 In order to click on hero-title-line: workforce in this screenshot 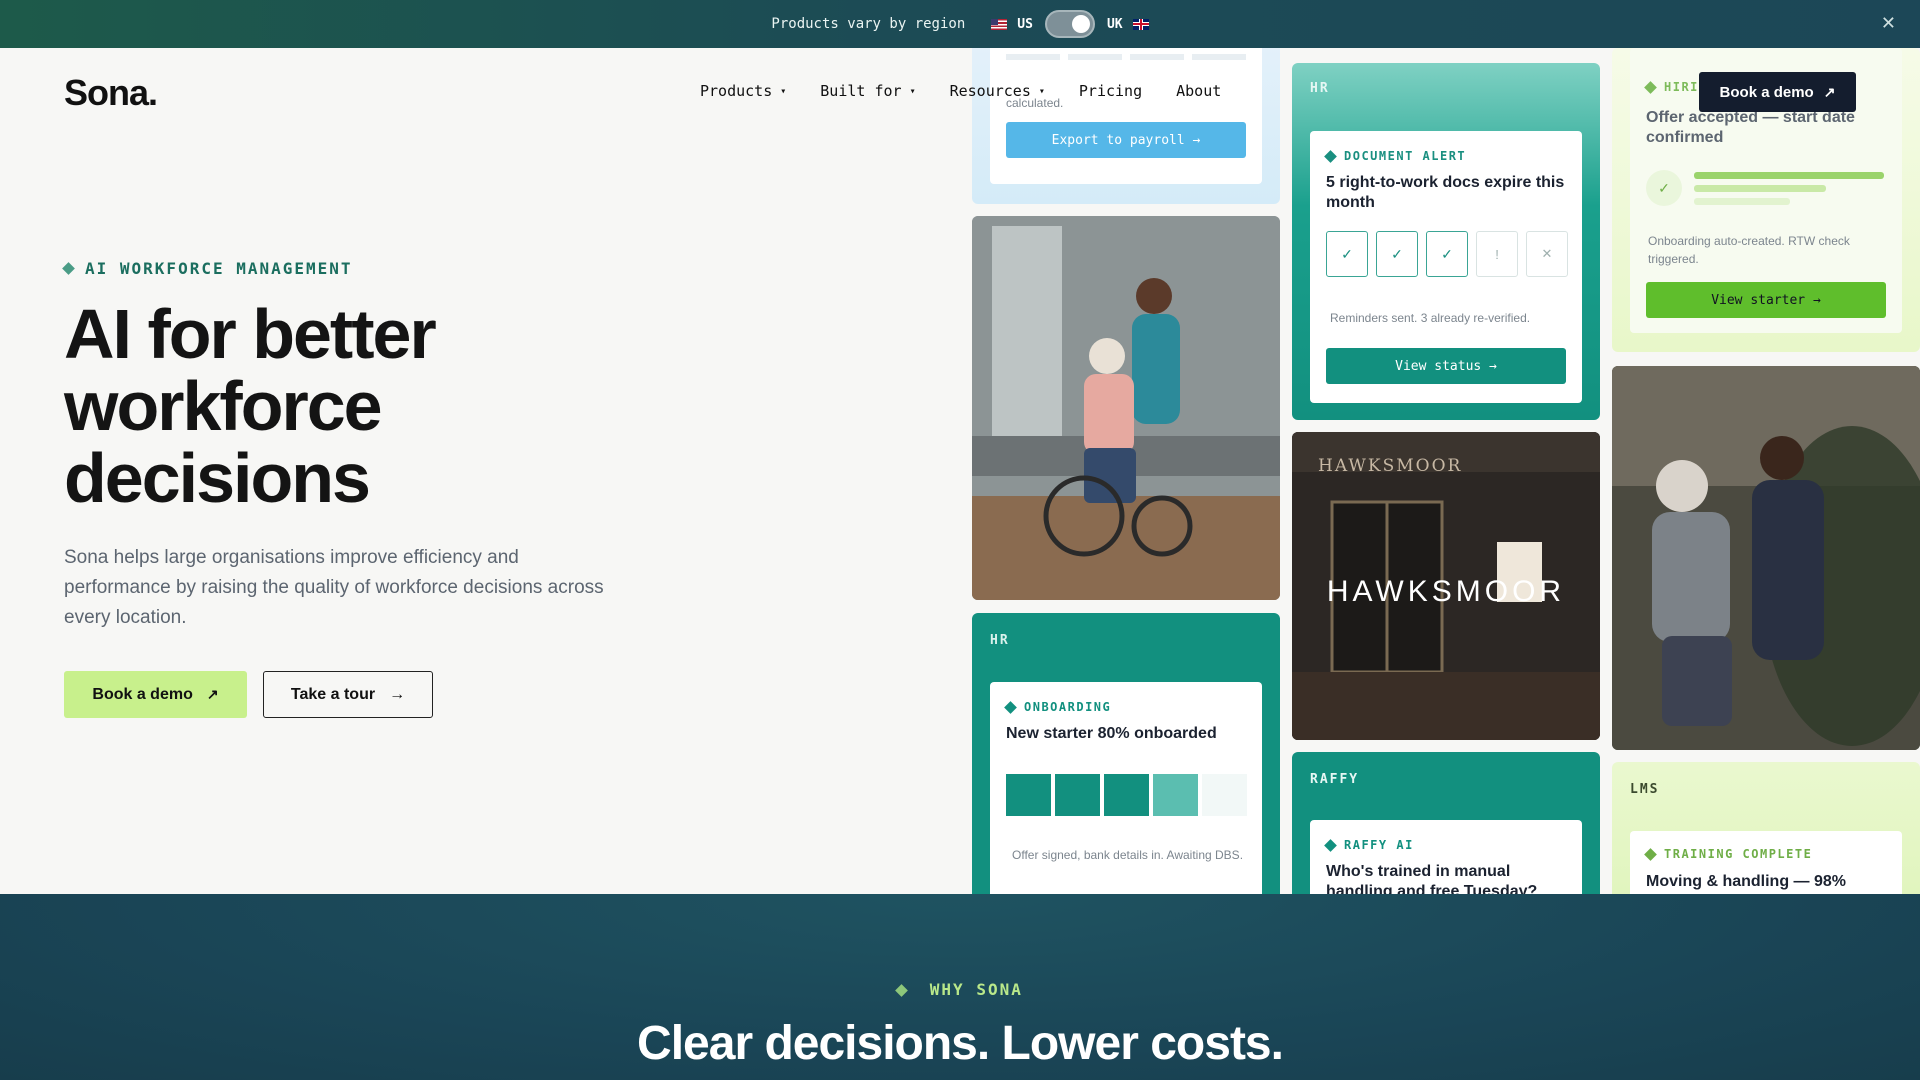, I will do `click(223, 406)`.